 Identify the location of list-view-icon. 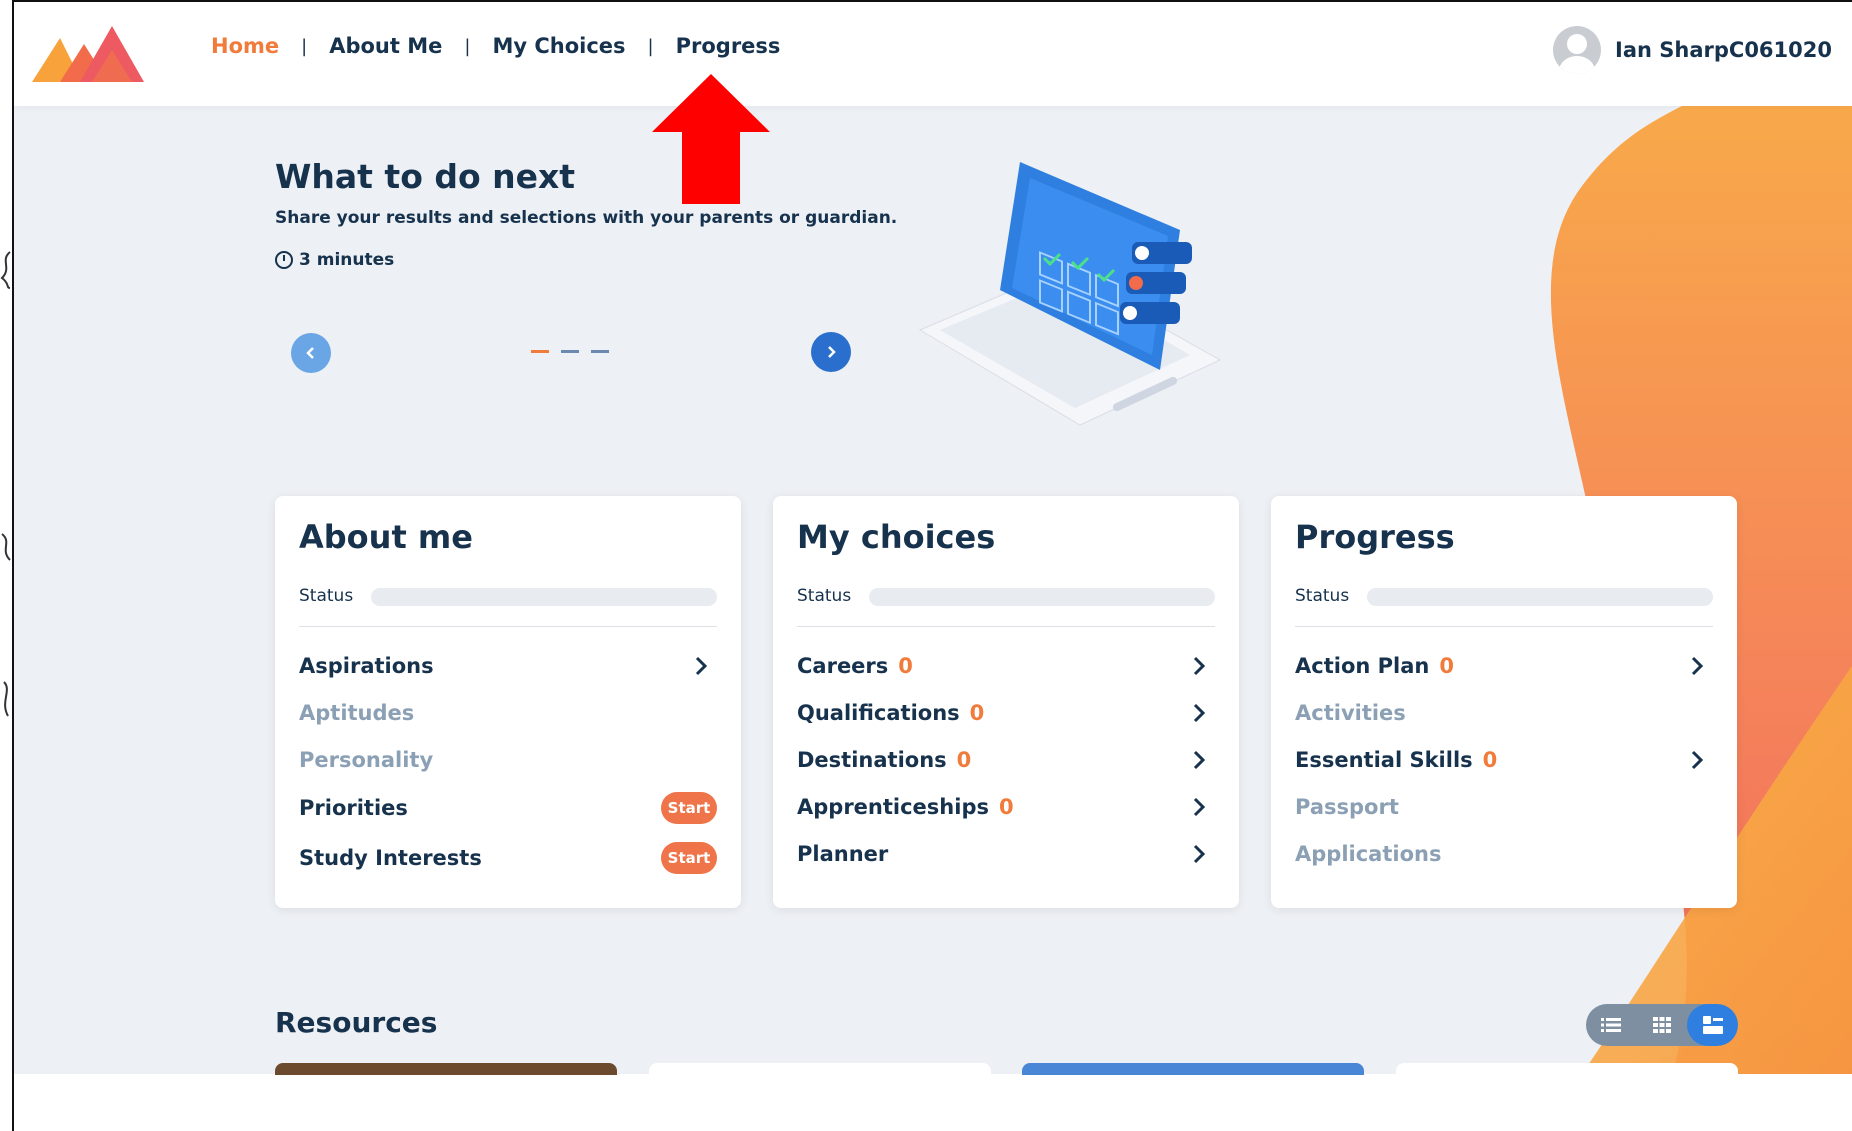
(1611, 1025).